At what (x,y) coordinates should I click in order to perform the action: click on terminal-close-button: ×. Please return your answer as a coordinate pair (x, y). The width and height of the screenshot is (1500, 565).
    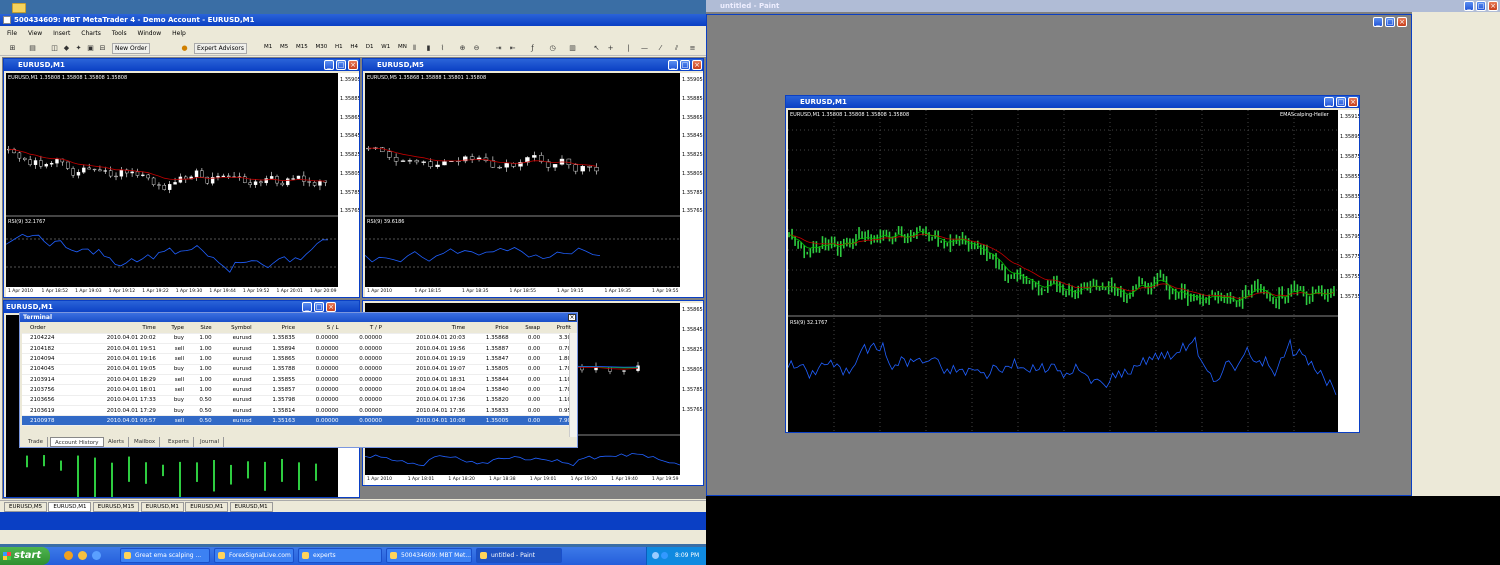
    Looking at the image, I should click on (572, 317).